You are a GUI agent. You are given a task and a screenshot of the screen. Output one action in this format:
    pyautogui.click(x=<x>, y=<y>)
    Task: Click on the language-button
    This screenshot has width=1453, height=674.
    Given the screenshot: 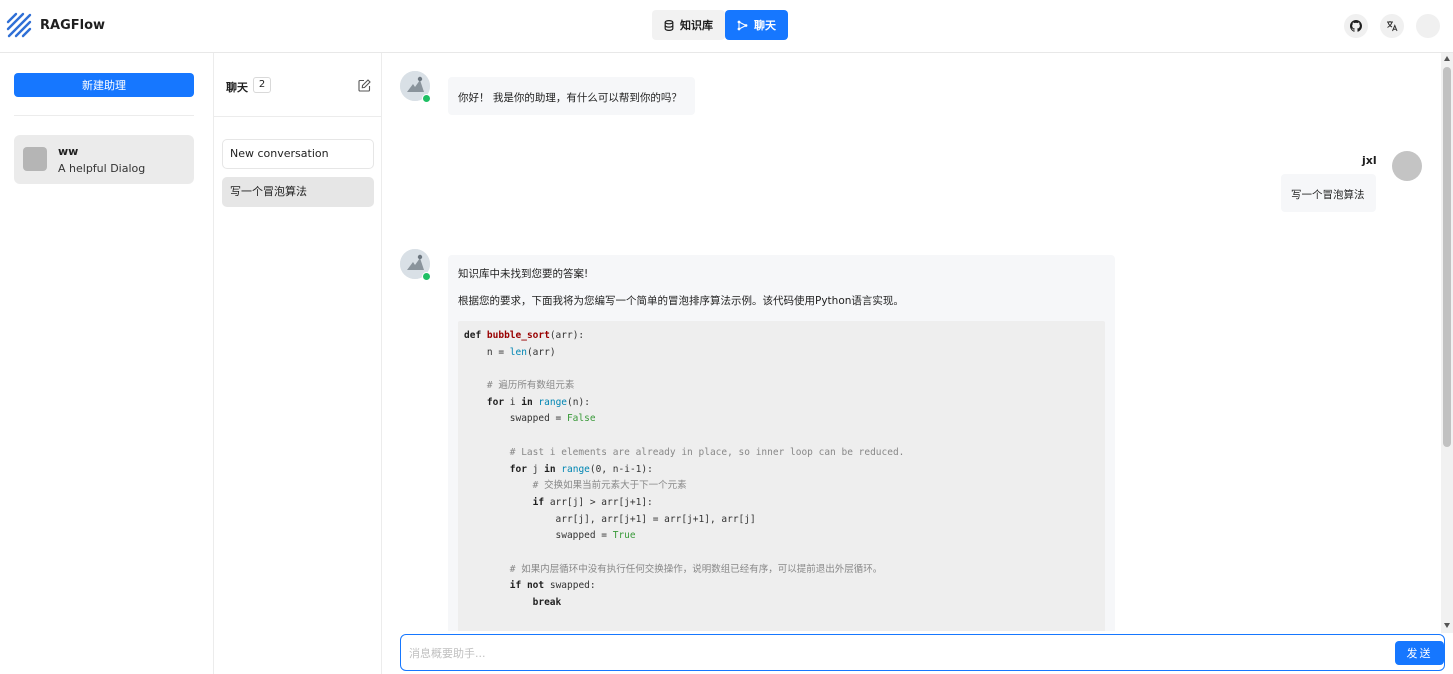 What is the action you would take?
    pyautogui.click(x=1392, y=26)
    